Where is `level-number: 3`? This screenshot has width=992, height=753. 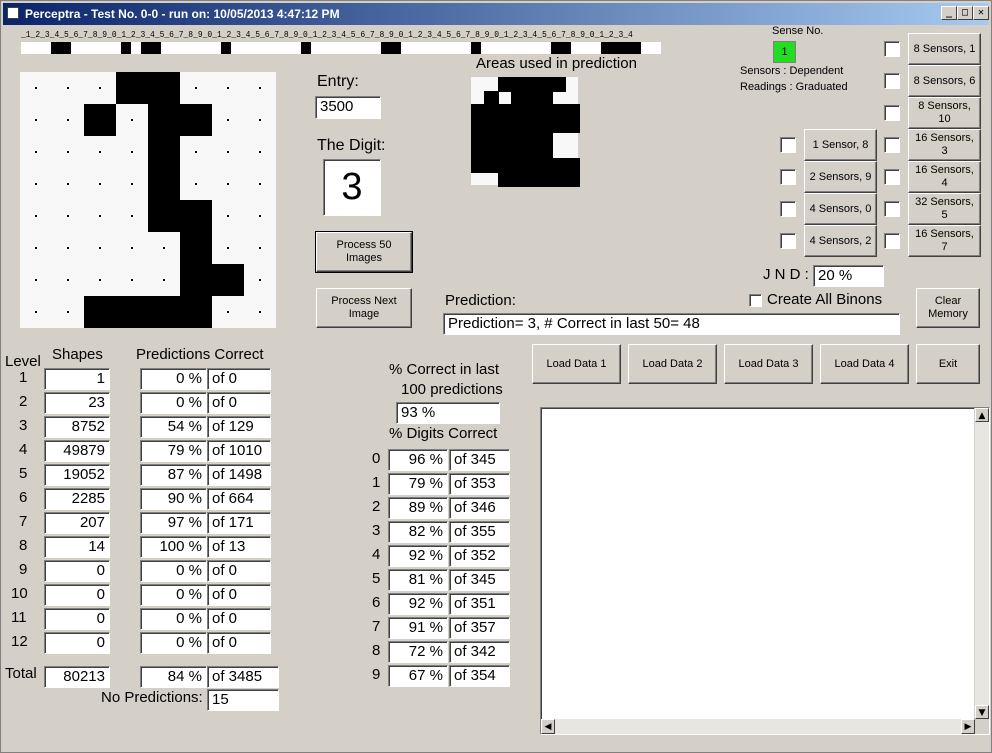
level-number: 3 is located at coordinates (23, 425).